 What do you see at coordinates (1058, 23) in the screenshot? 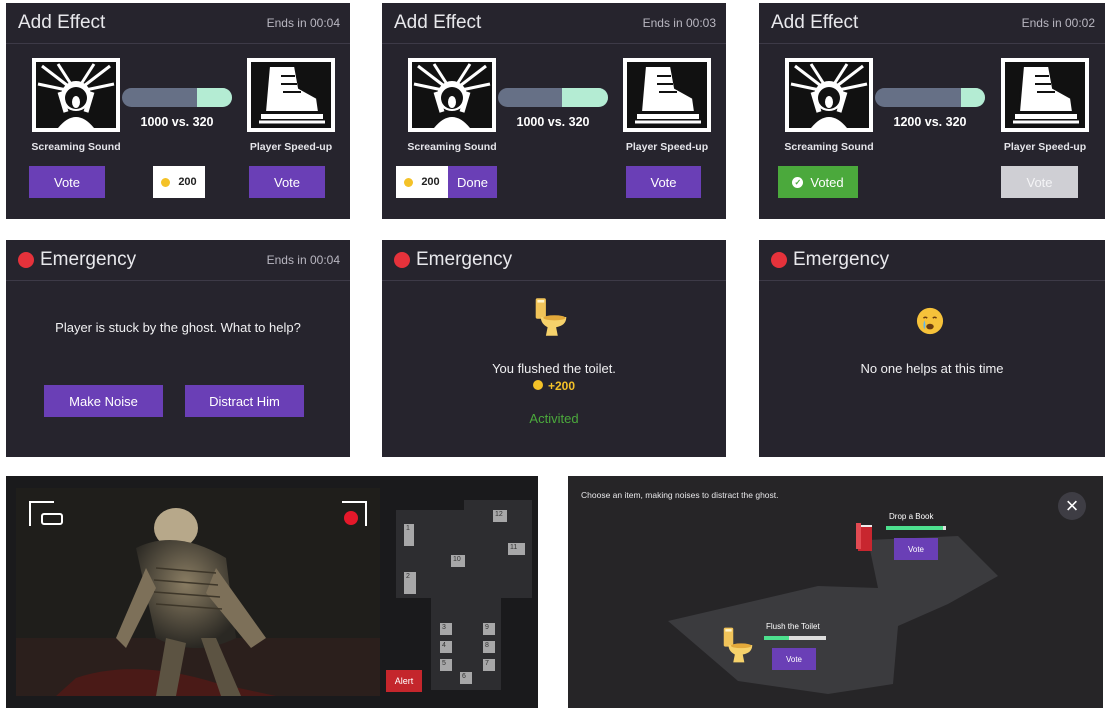
I see `countdown-timer: Ends in 00:02` at bounding box center [1058, 23].